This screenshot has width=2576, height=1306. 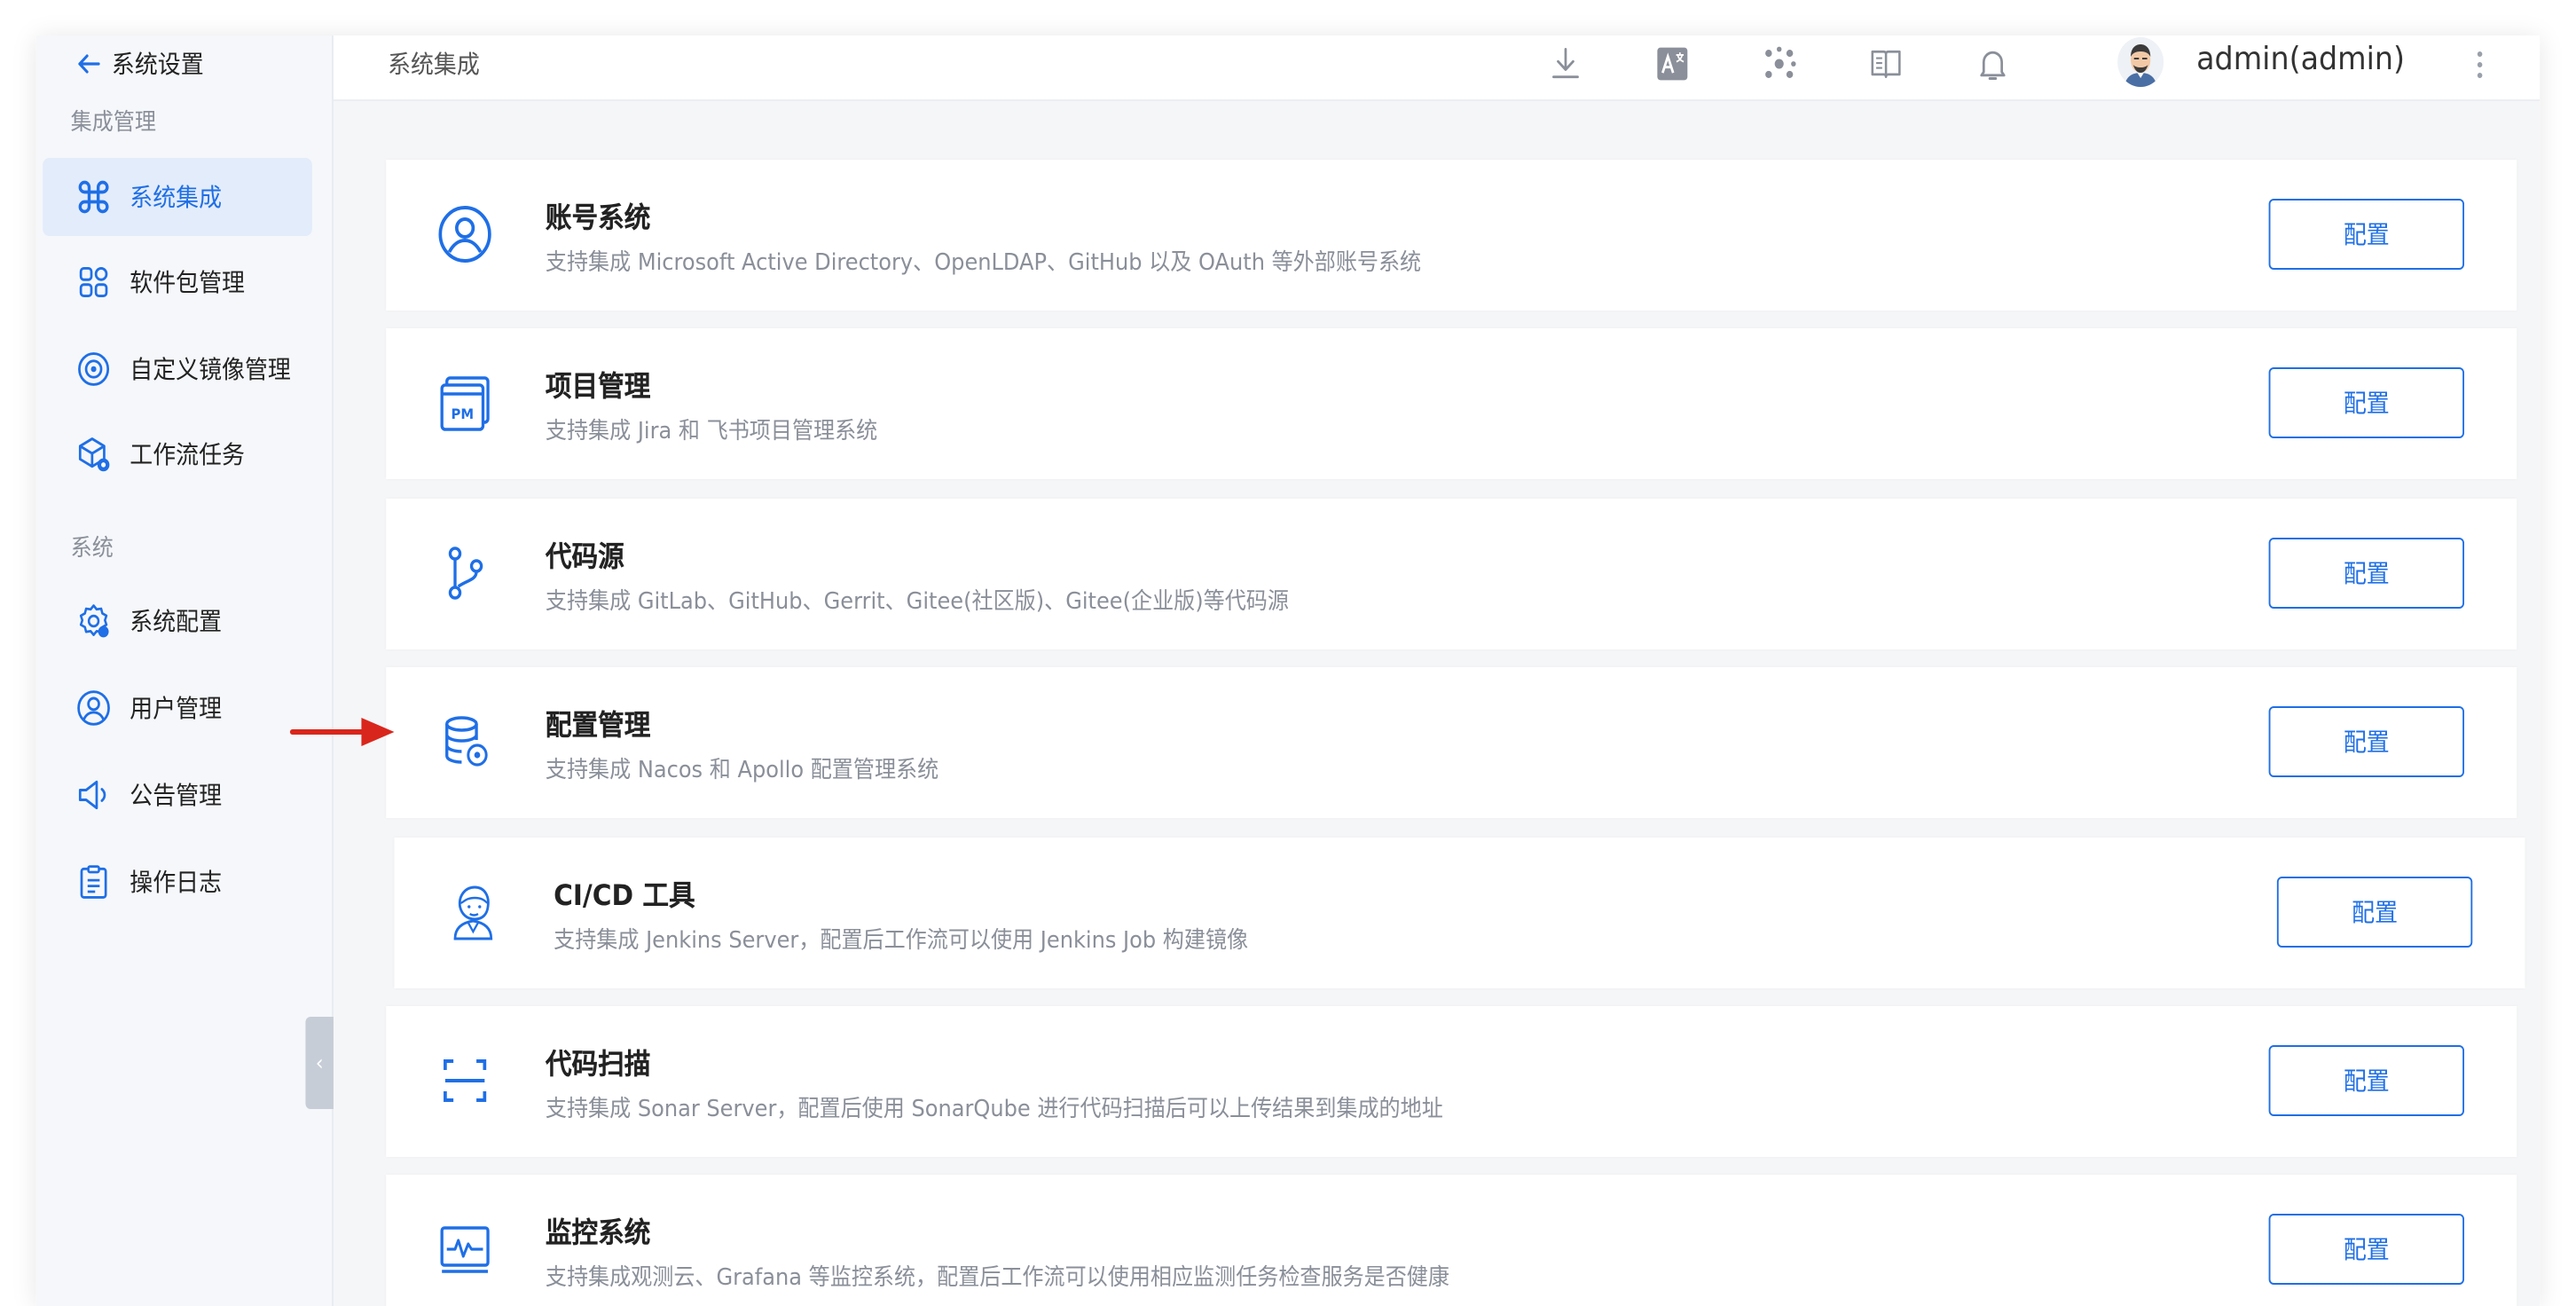 I want to click on top-bar: 系统集成 admin(admin), so click(x=1437, y=68).